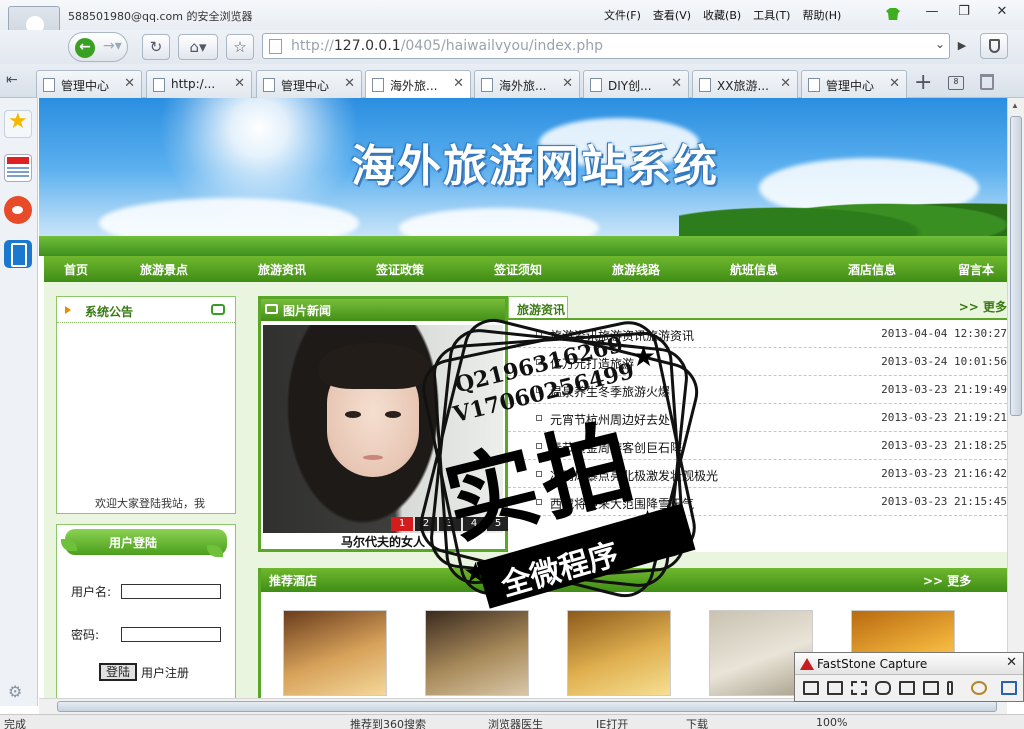  Describe the element at coordinates (697, 722) in the screenshot. I see `status-item: 下载` at that location.